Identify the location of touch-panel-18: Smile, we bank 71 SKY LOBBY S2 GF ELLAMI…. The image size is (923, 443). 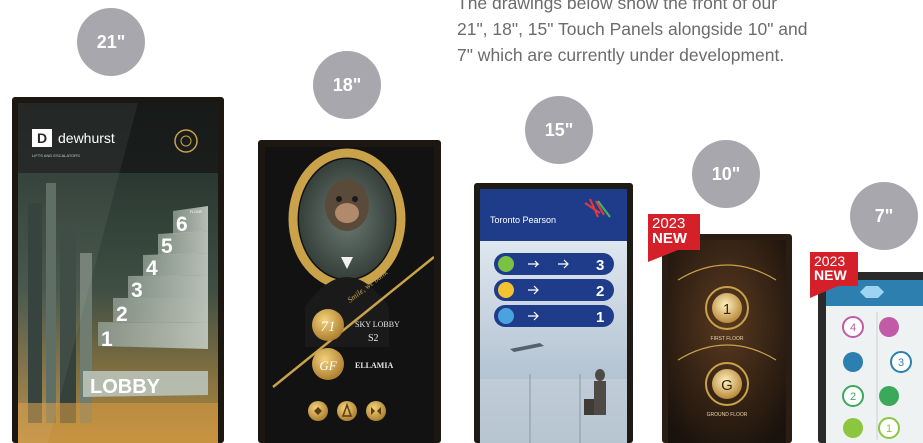
(349, 291).